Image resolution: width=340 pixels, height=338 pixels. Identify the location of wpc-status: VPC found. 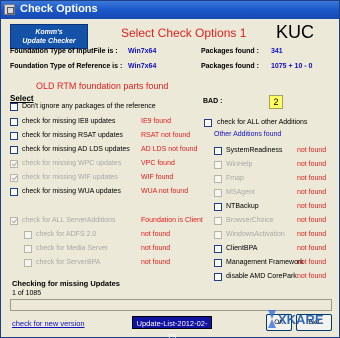
(158, 163).